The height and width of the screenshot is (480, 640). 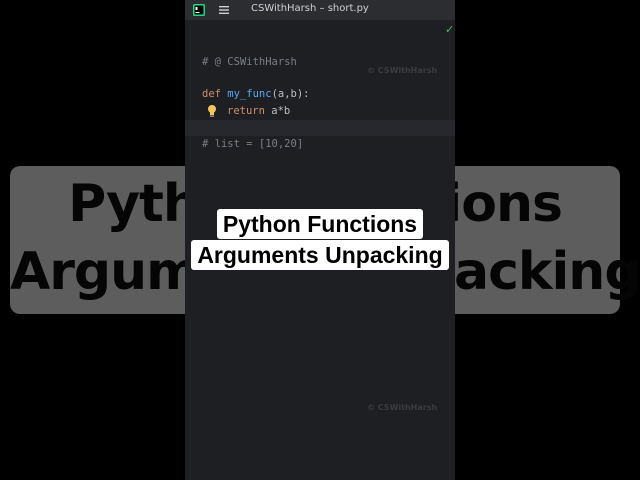 What do you see at coordinates (253, 144) in the screenshot?
I see `code-comment: # list = [10,20]` at bounding box center [253, 144].